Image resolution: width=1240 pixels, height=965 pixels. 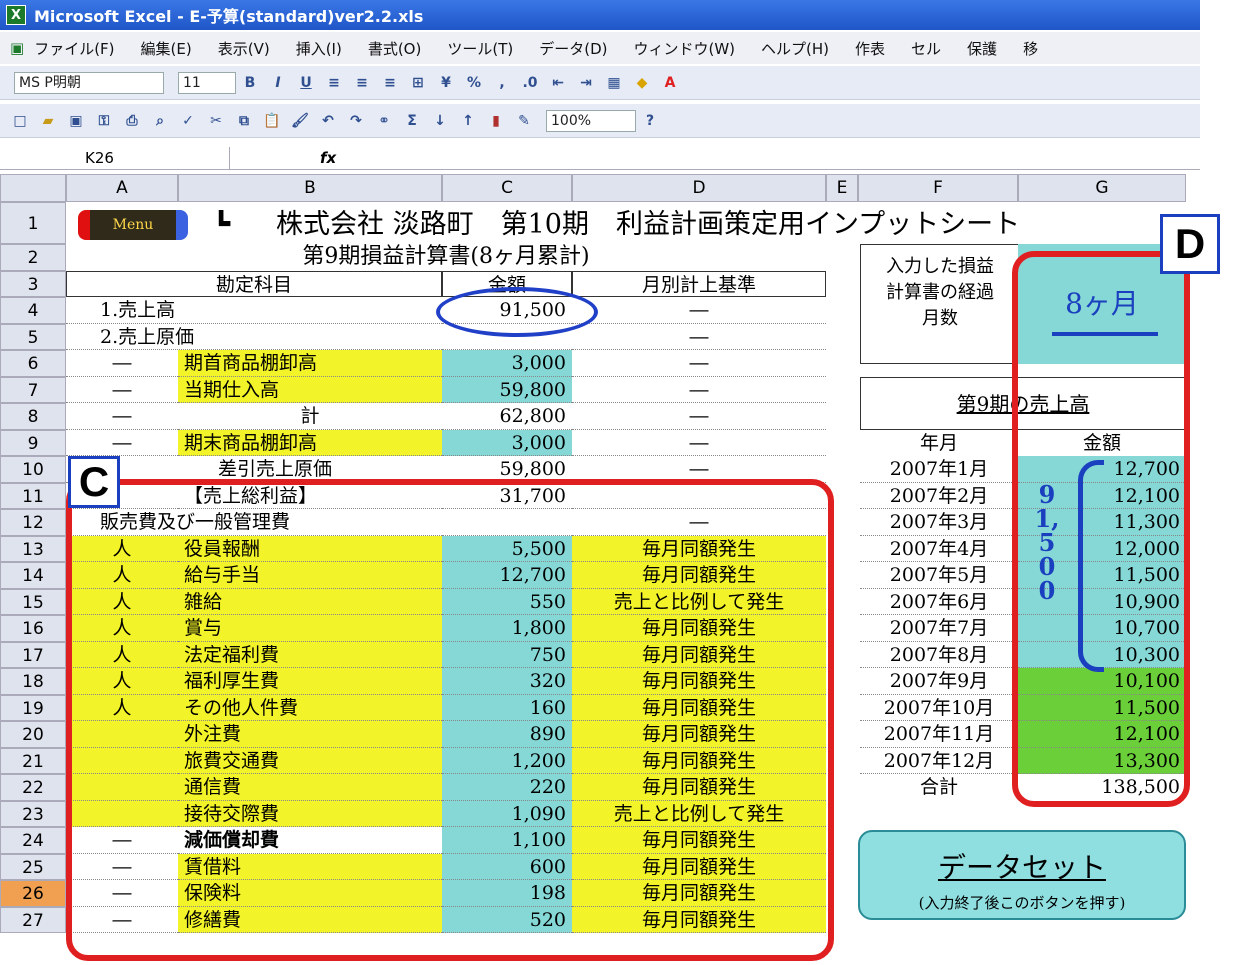 What do you see at coordinates (300, 121) in the screenshot?
I see `format-painter-icon: 🖌` at bounding box center [300, 121].